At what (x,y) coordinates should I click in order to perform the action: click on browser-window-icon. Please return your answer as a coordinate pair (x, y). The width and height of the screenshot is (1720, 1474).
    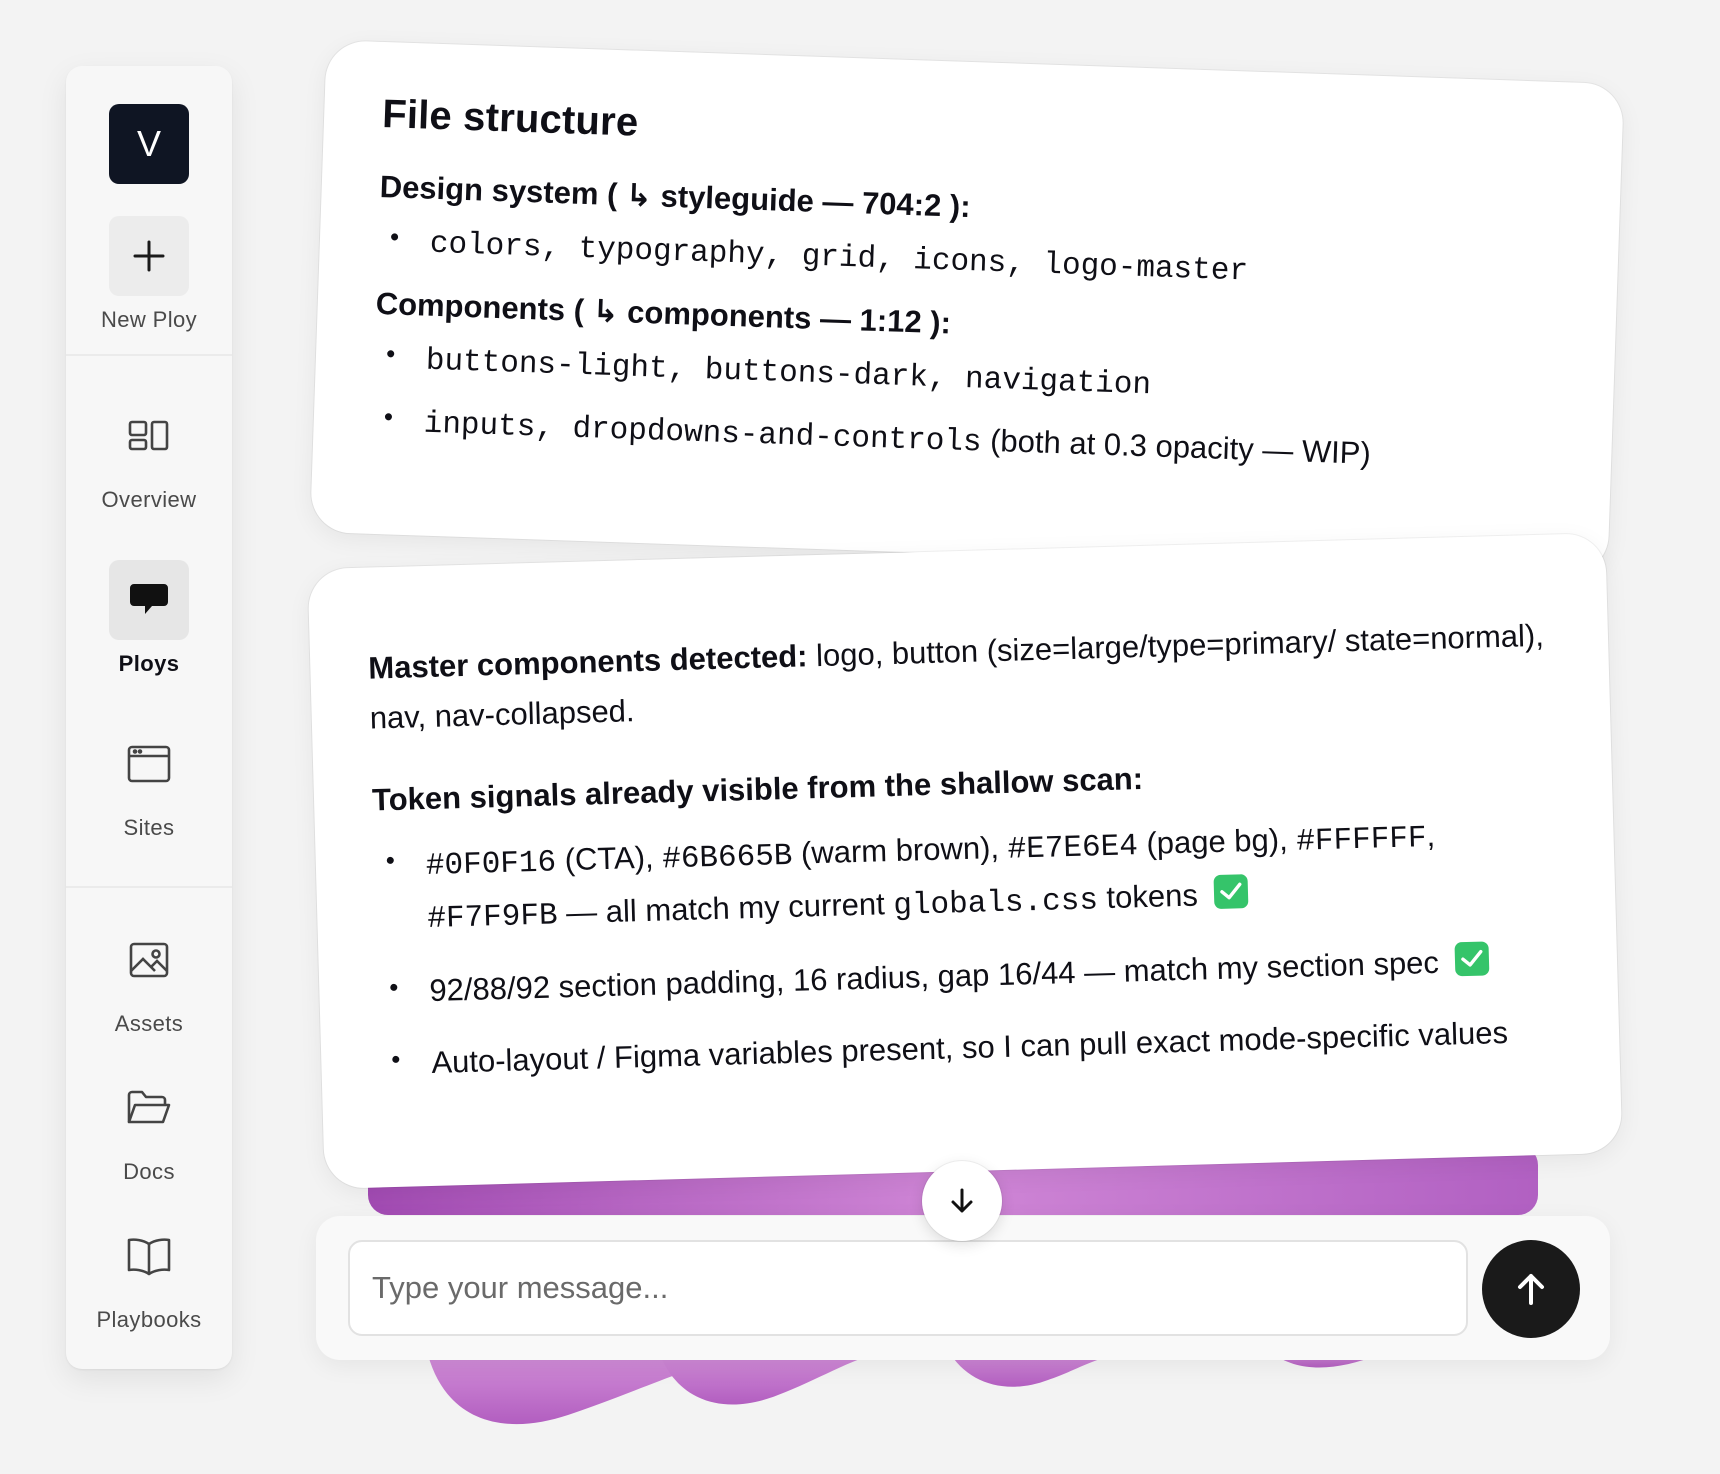
    Looking at the image, I should click on (149, 764).